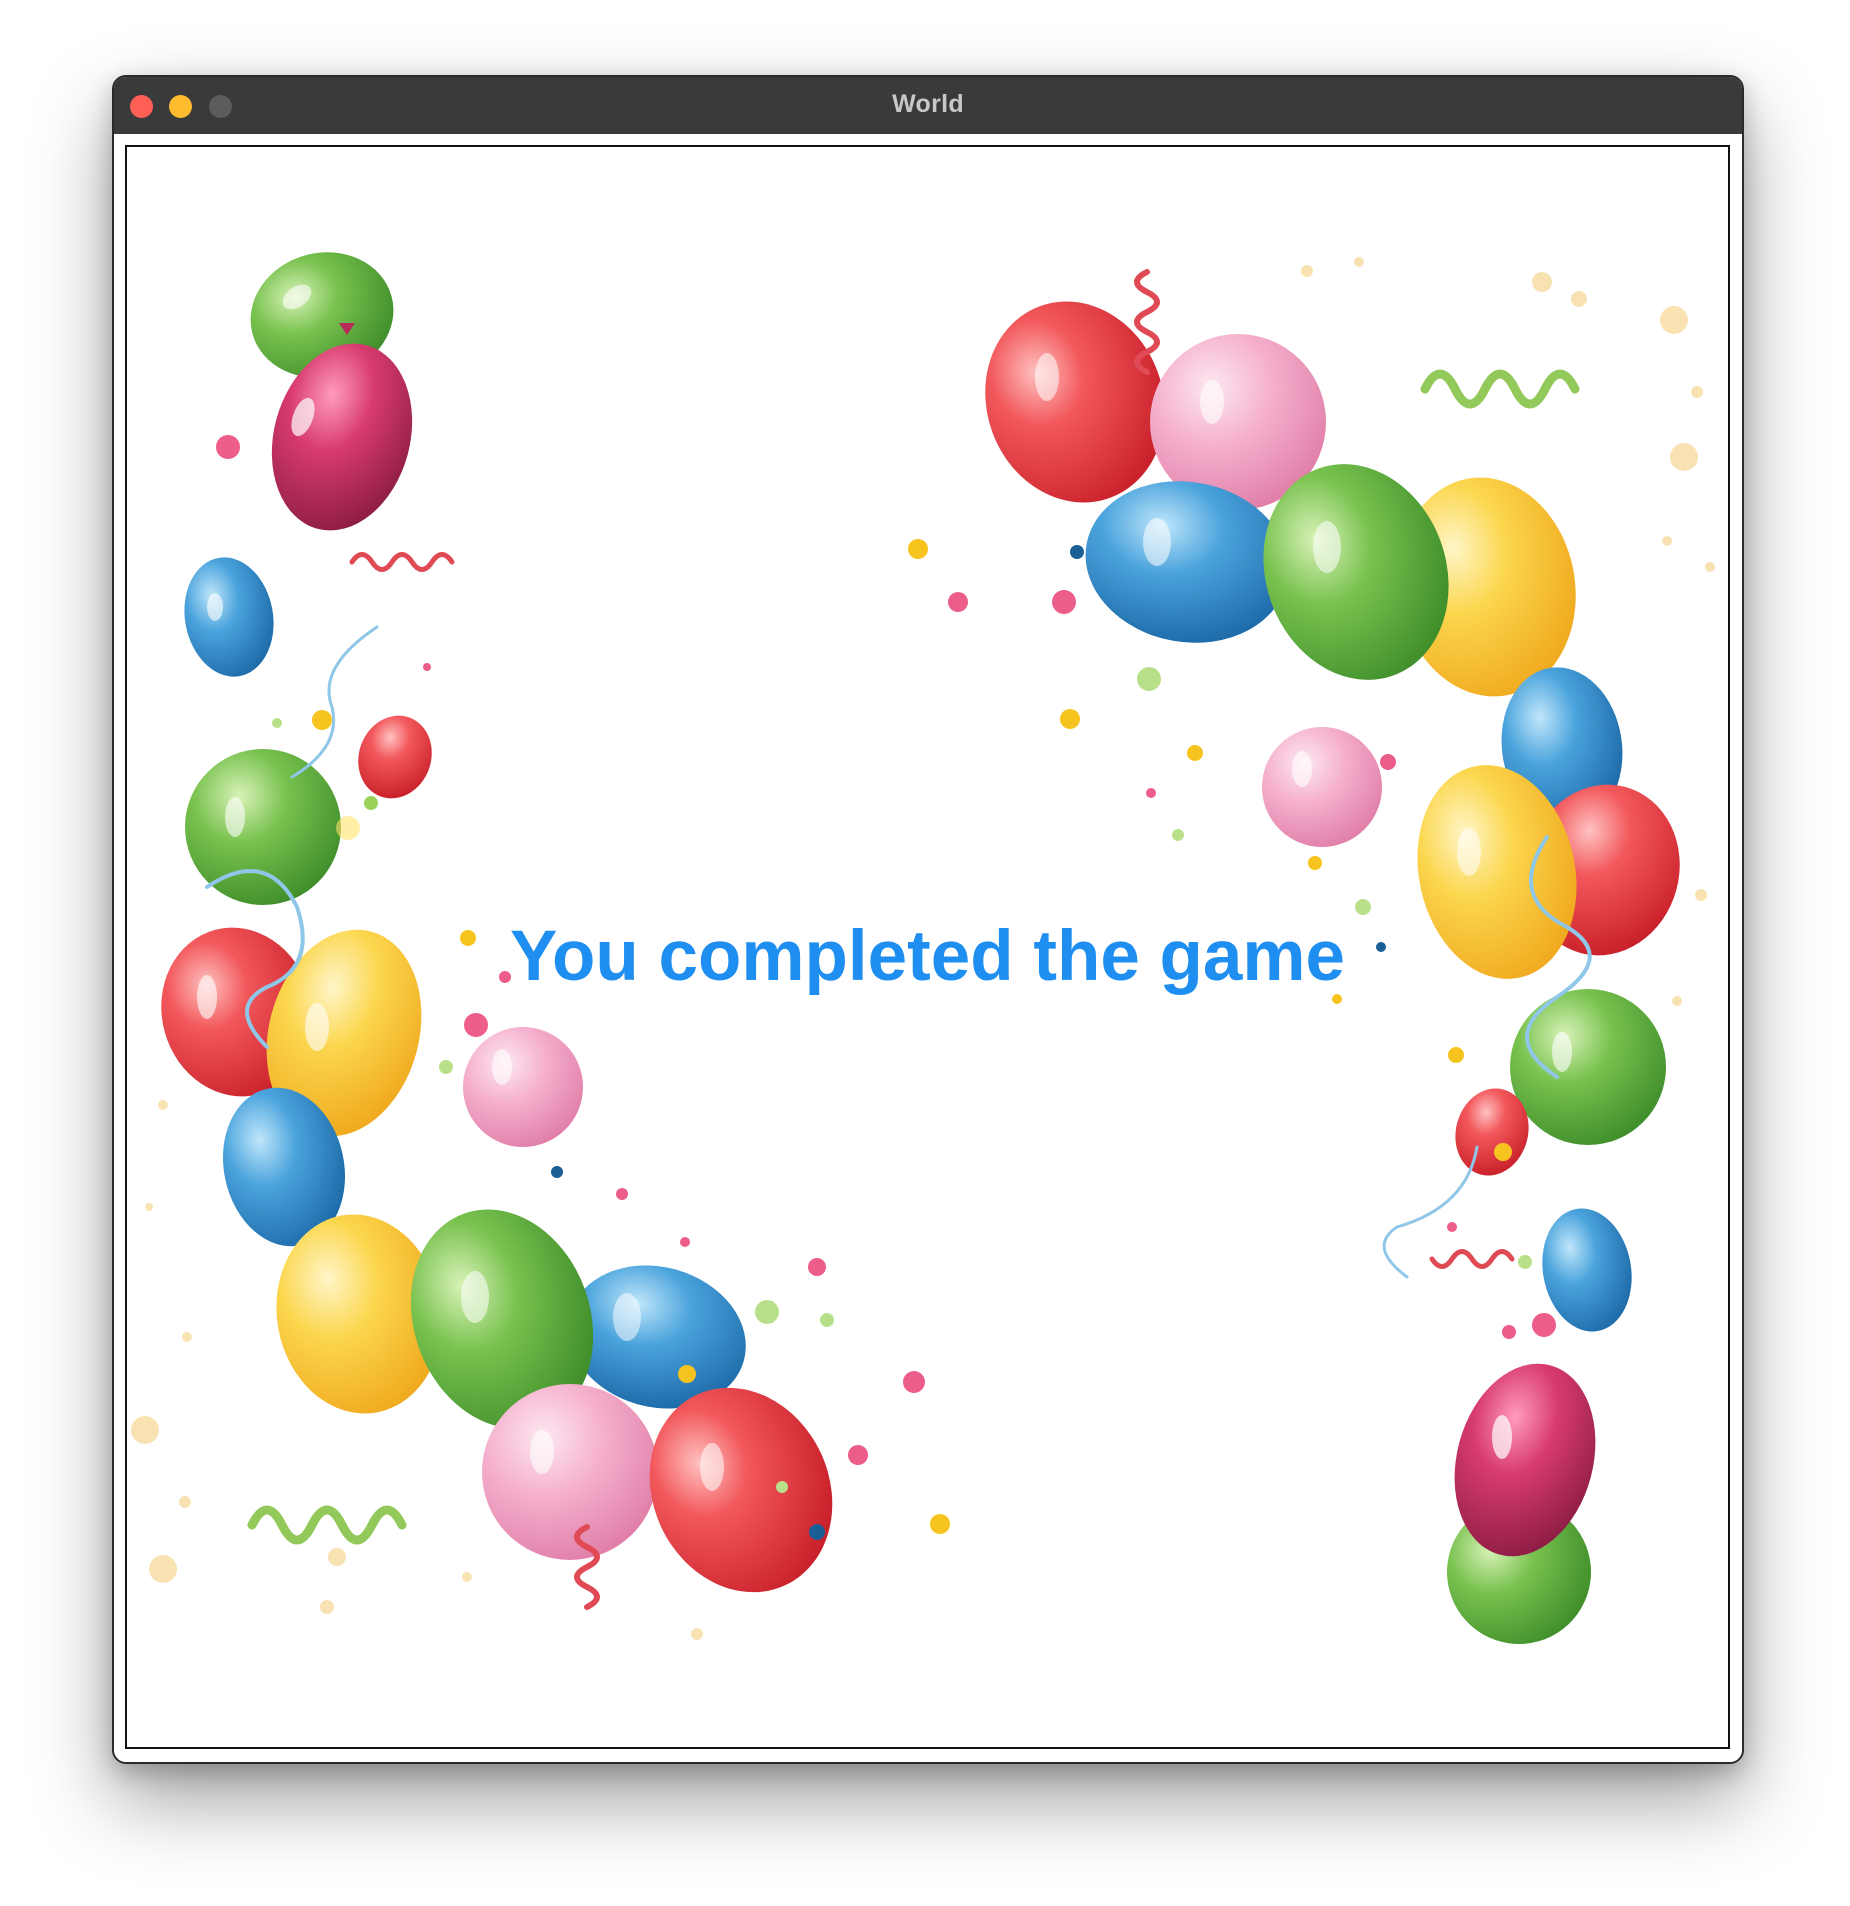  I want to click on title-bar: World, so click(928, 106).